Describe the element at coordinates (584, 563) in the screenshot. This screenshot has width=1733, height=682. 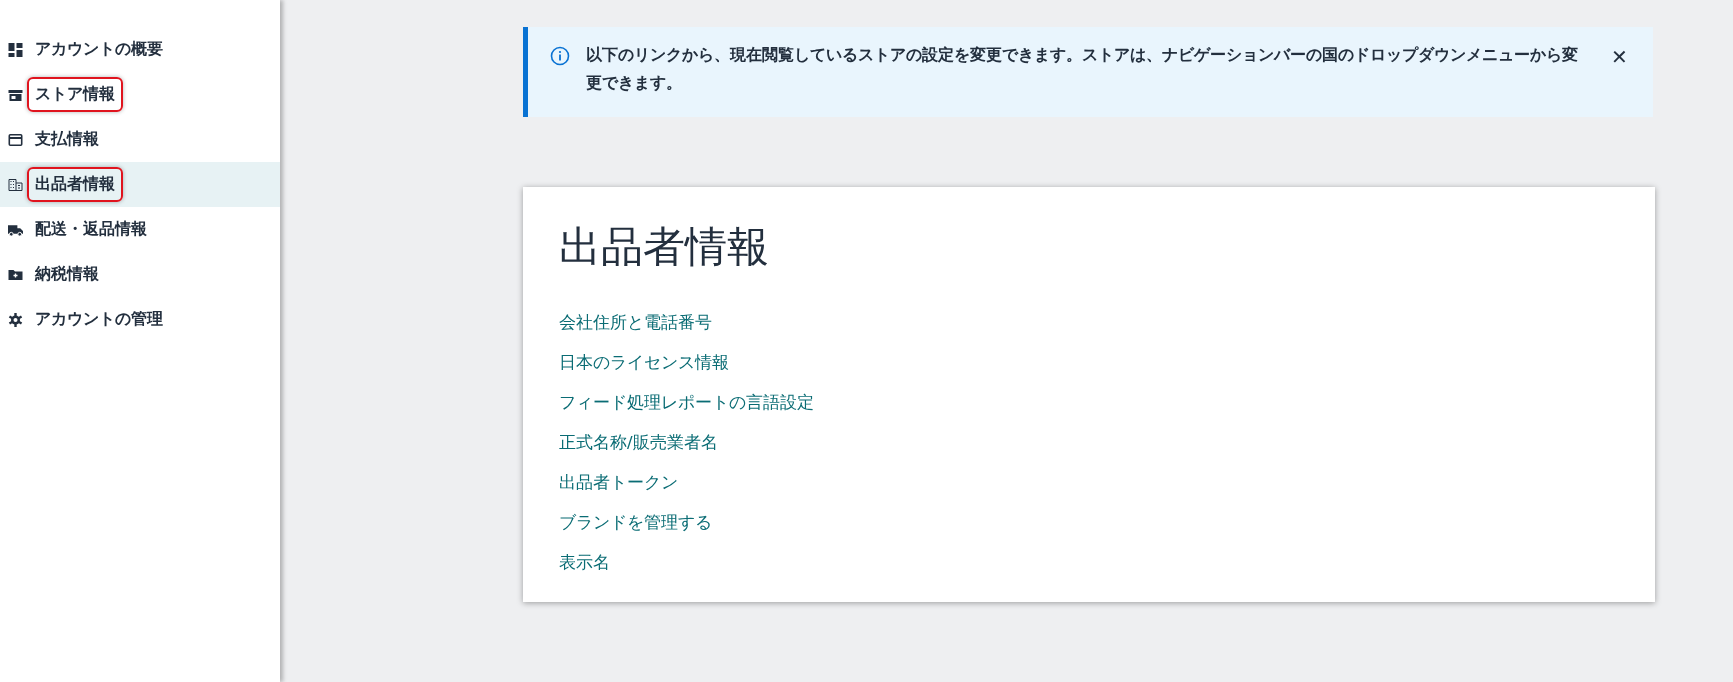
I see `settings-link: 表示名` at that location.